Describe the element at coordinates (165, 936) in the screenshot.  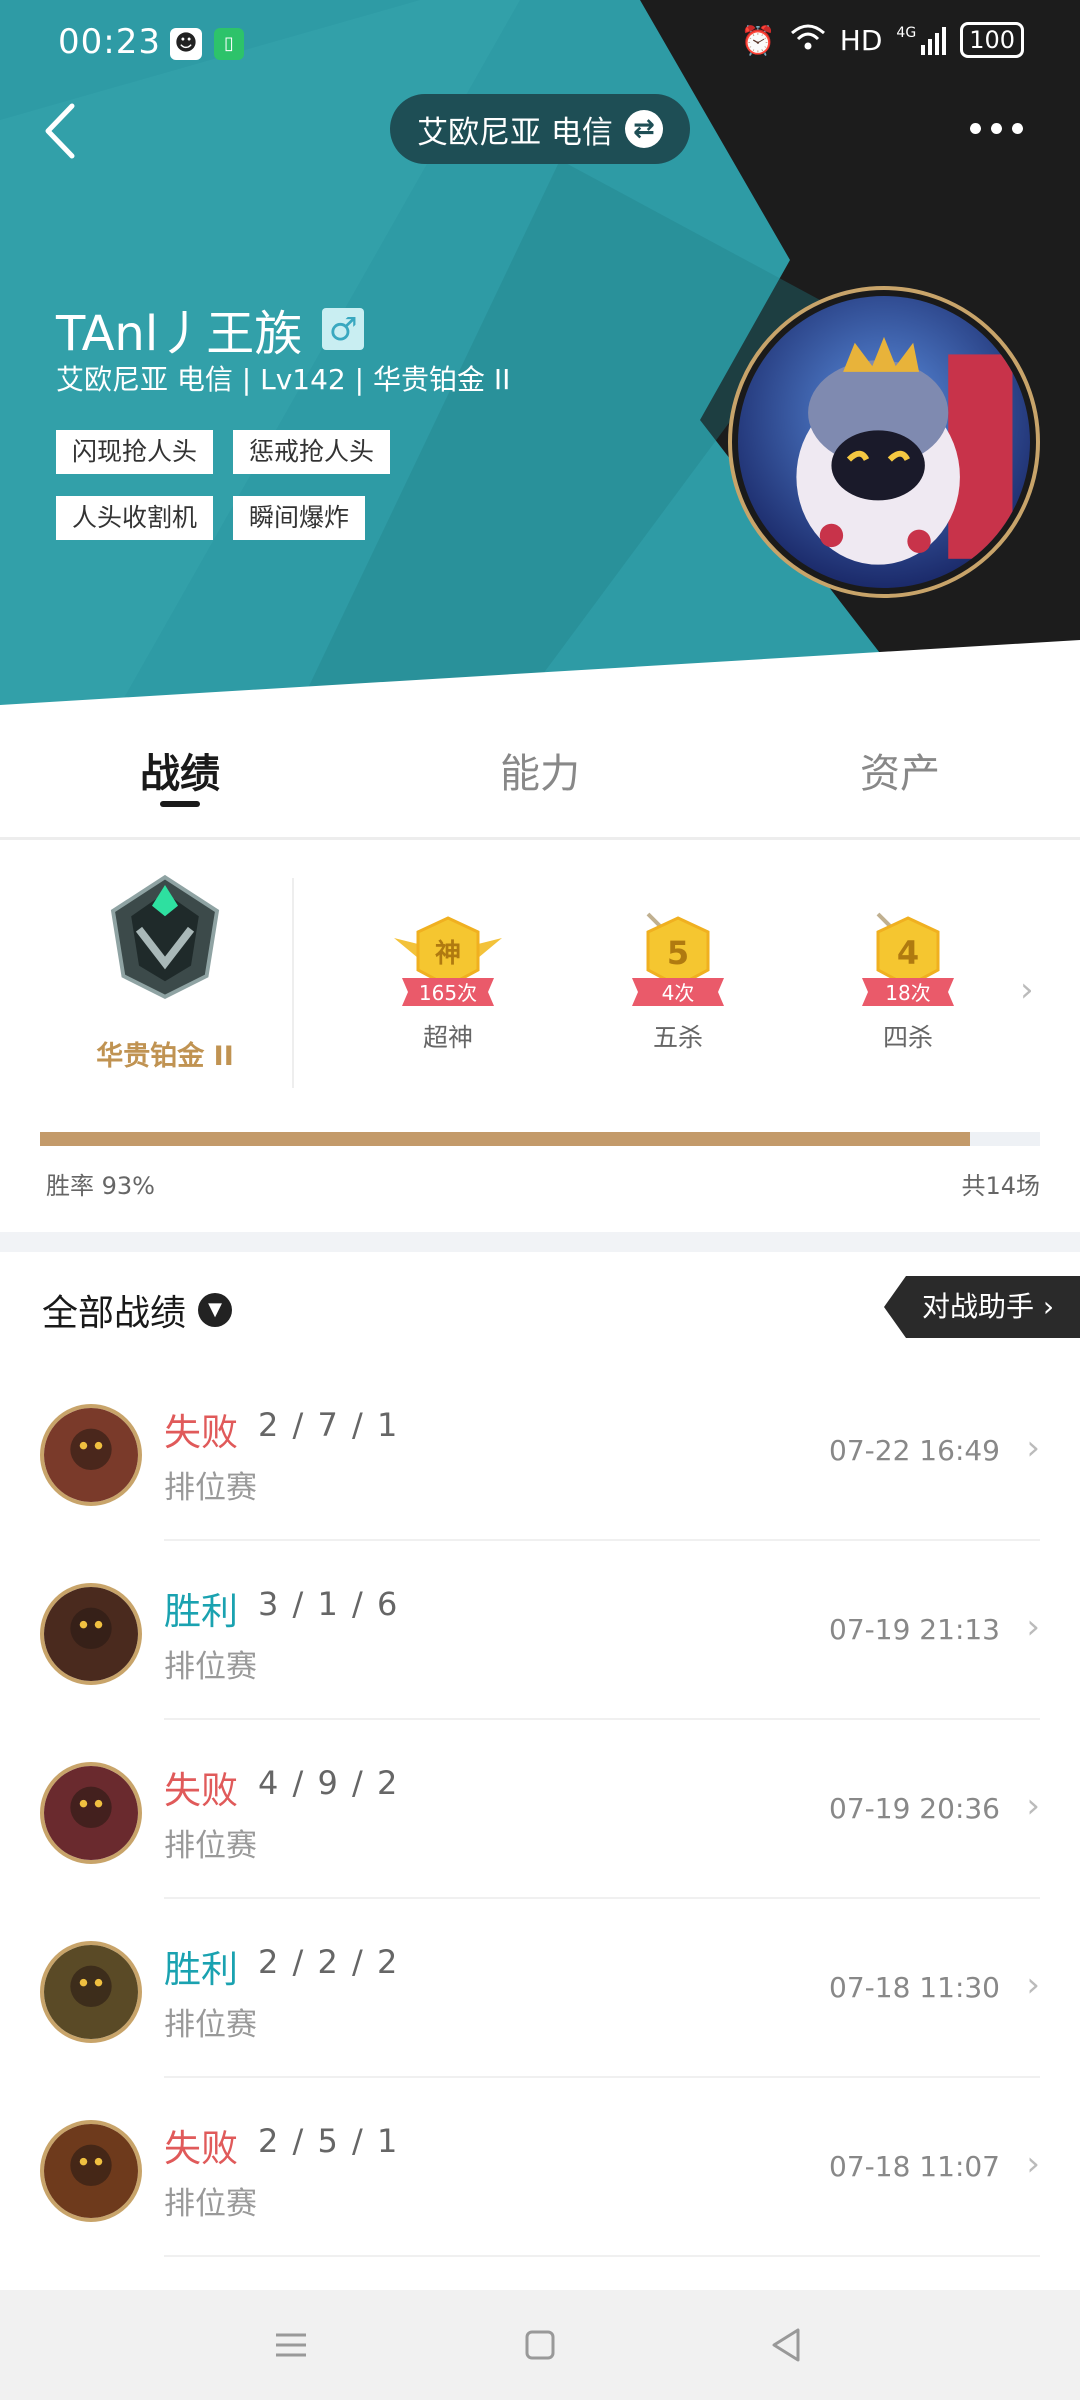
I see `platinum-rank-icon` at that location.